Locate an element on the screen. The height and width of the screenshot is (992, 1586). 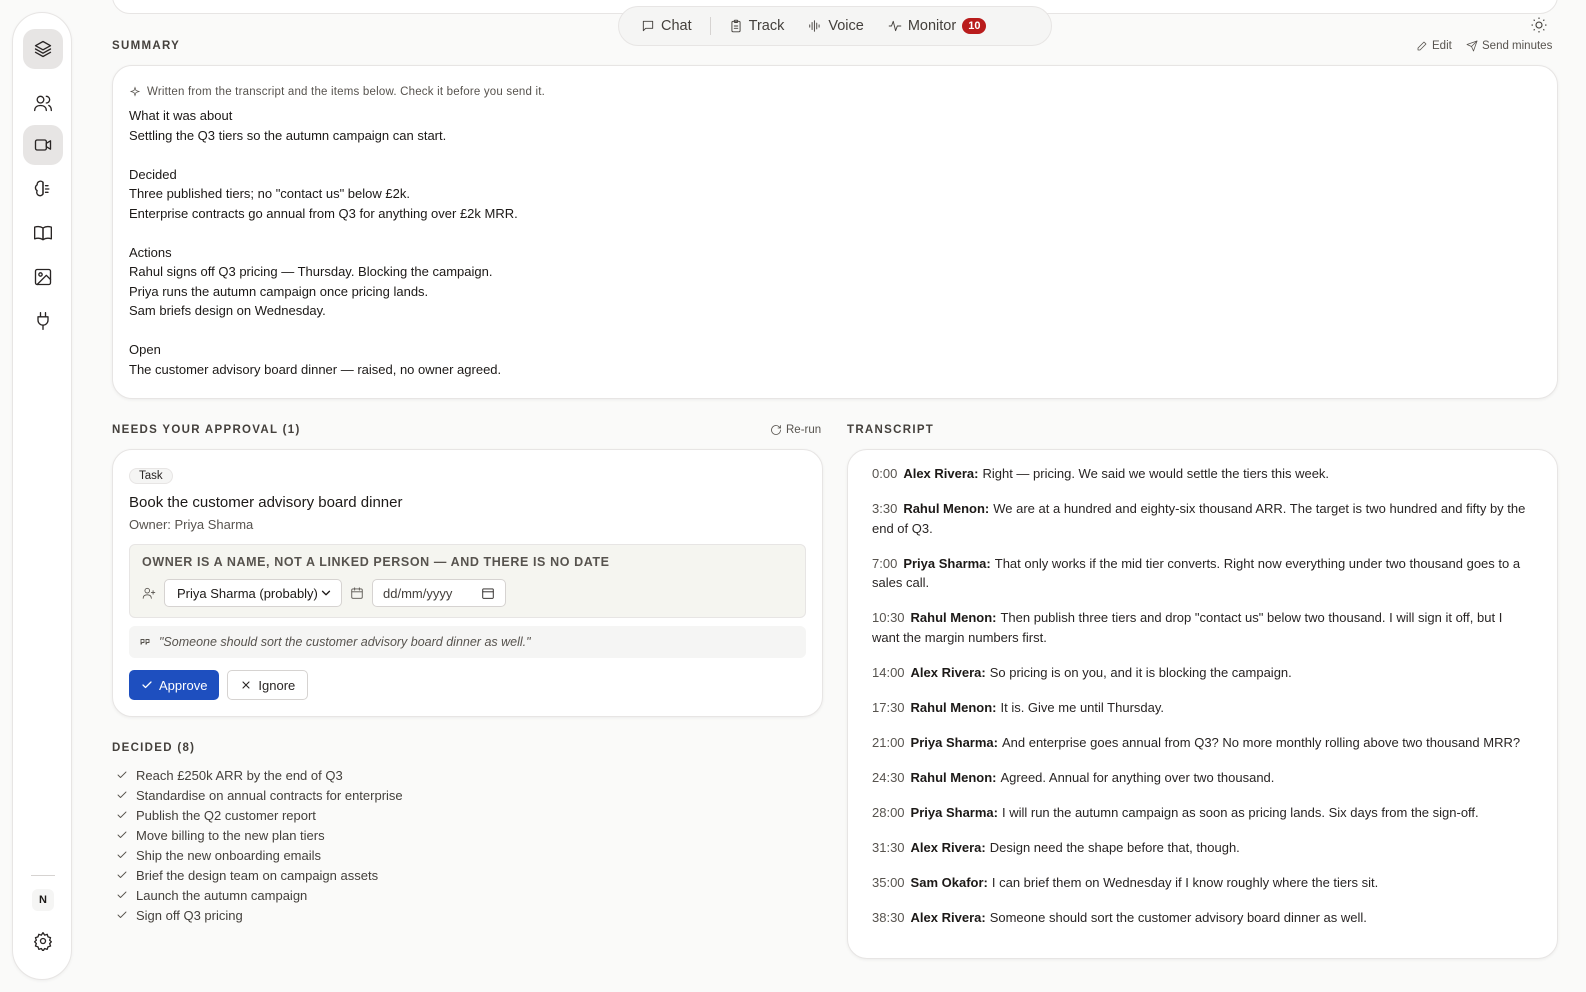
speaker: Sam Okafor: is located at coordinates (949, 882).